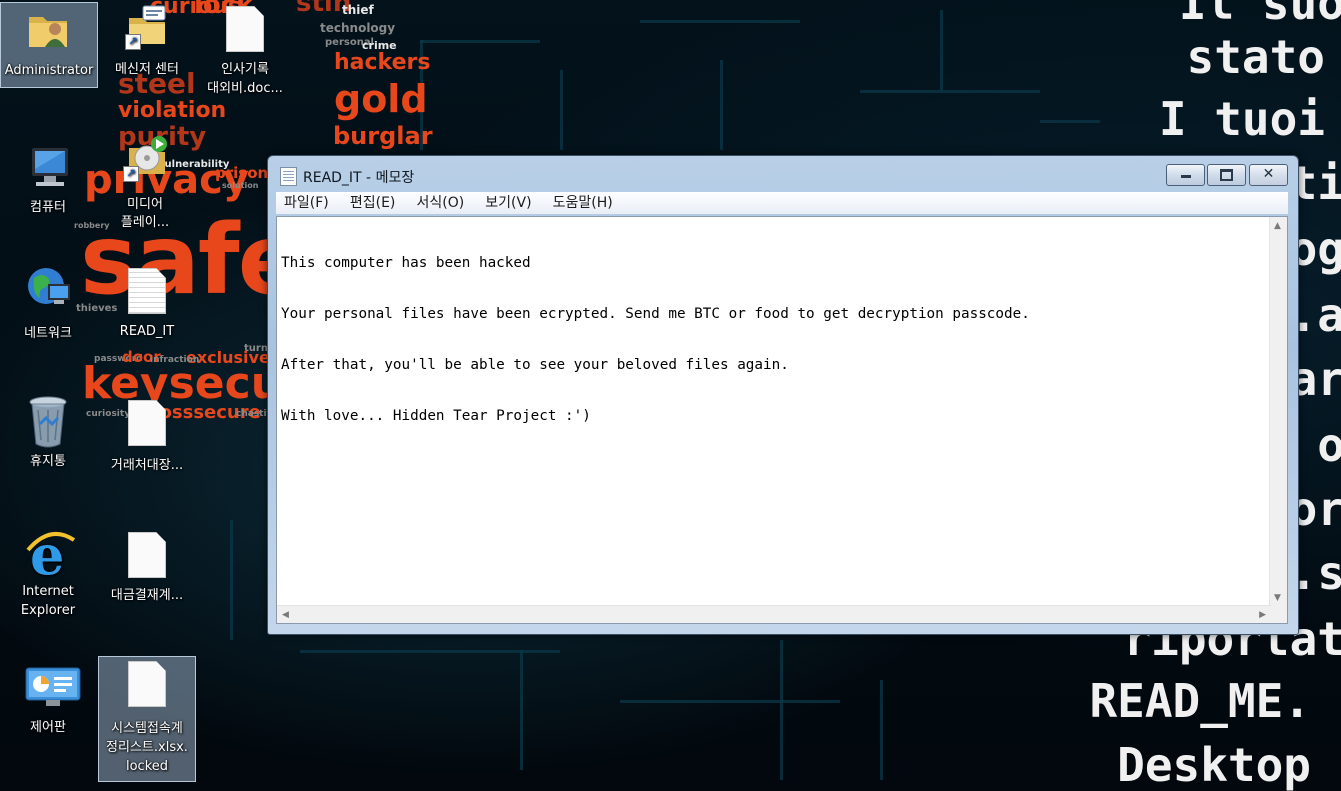 This screenshot has height=791, width=1341. I want to click on desktop-icon-locked-account-list: 시스템접속계 정리스트.xlsx. locked, so click(147, 719).